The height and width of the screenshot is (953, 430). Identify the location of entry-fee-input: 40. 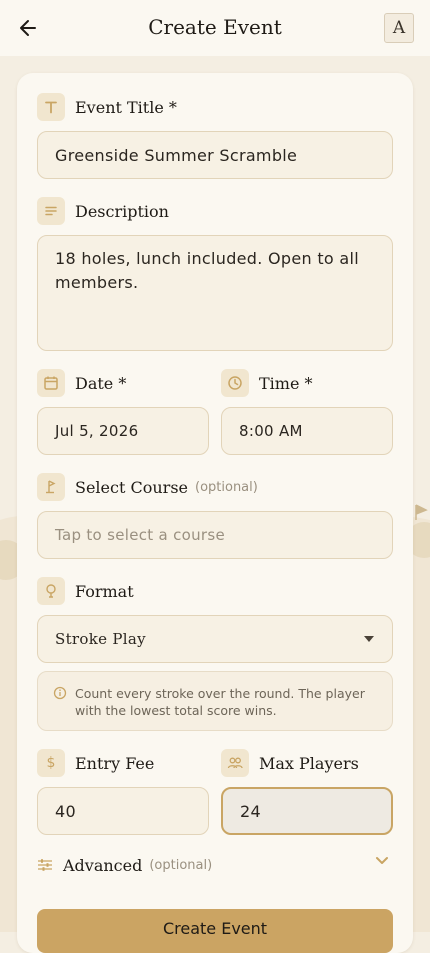
(123, 811).